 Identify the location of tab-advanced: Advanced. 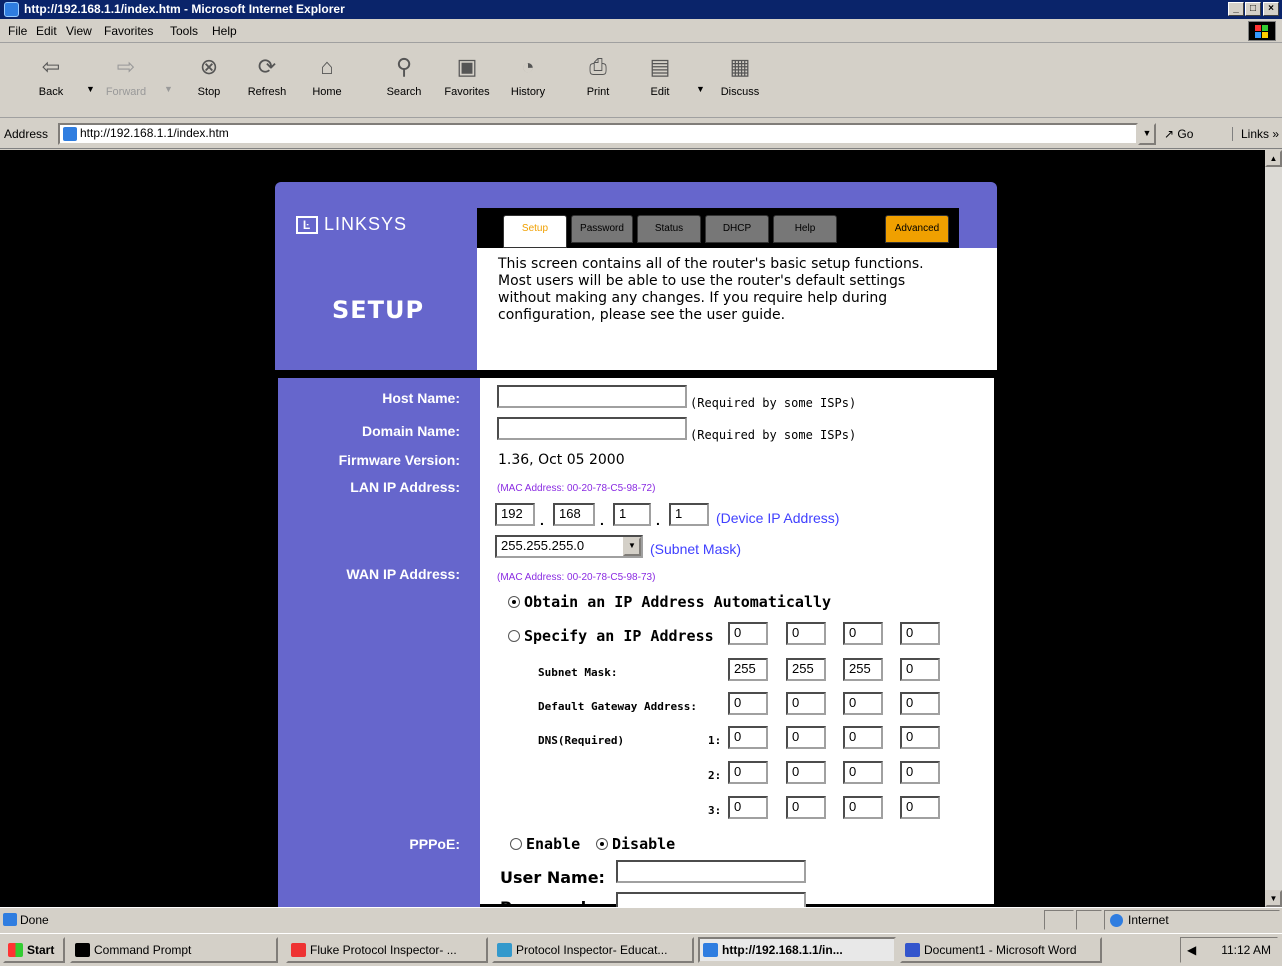
(917, 229).